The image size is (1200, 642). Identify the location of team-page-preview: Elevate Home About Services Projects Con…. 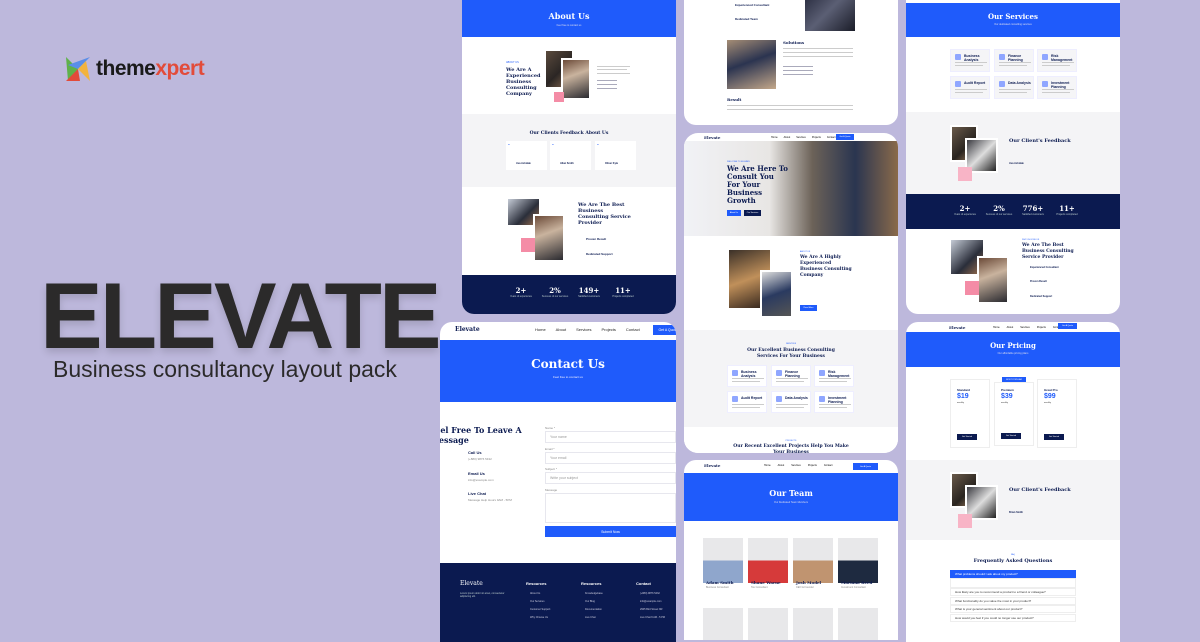
(791, 550).